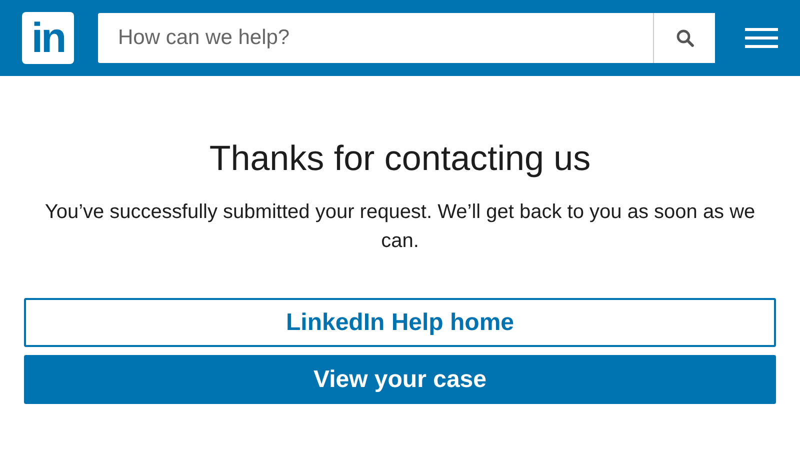 The height and width of the screenshot is (459, 800). I want to click on menu-icon, so click(761, 38).